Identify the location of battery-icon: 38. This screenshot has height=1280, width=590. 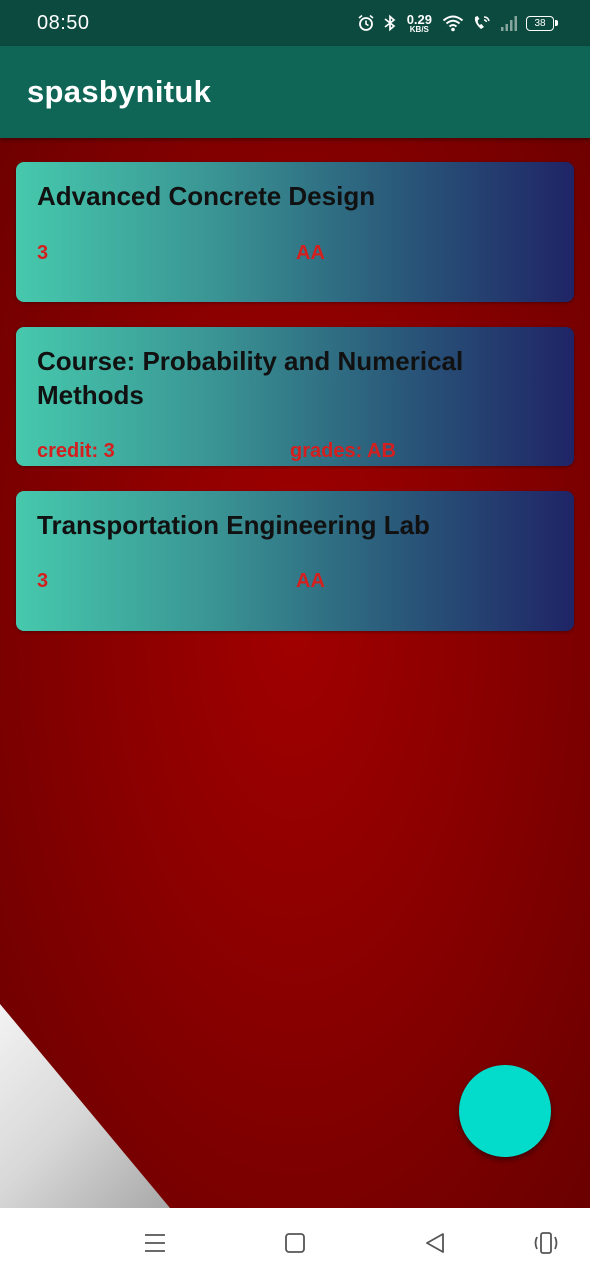
(542, 23).